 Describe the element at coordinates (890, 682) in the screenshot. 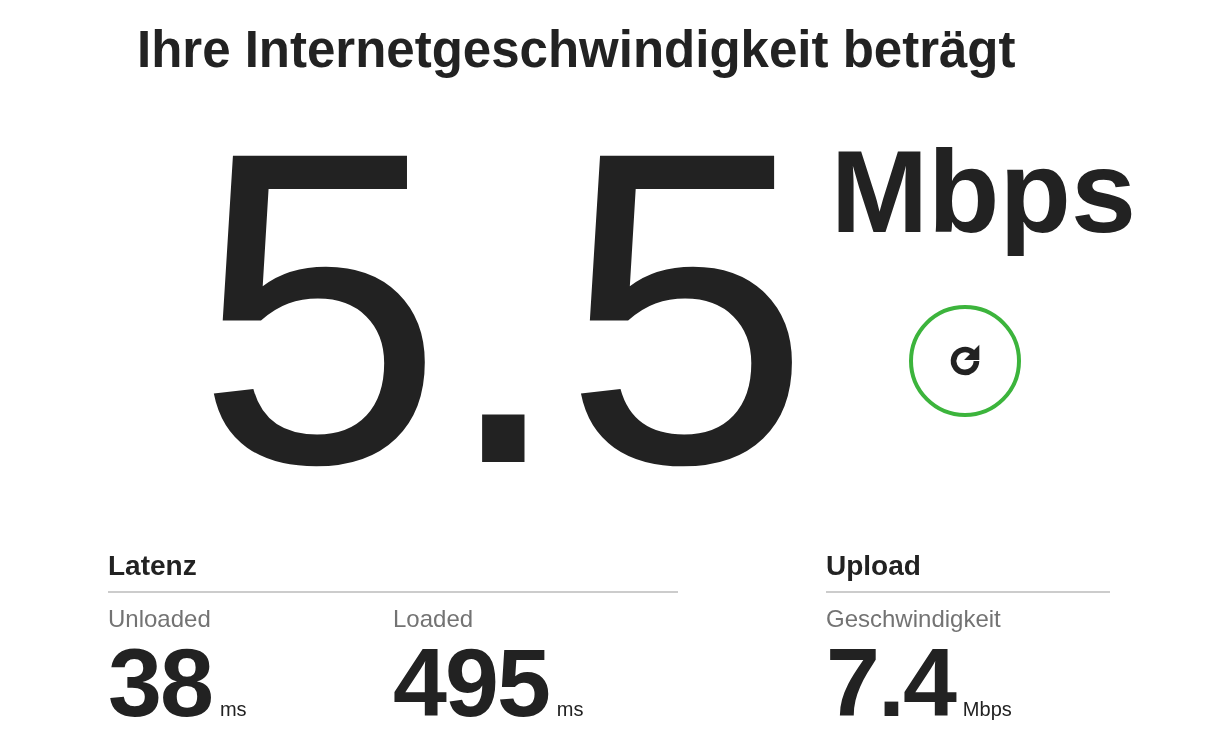

I see `metric-value: 7.4` at that location.